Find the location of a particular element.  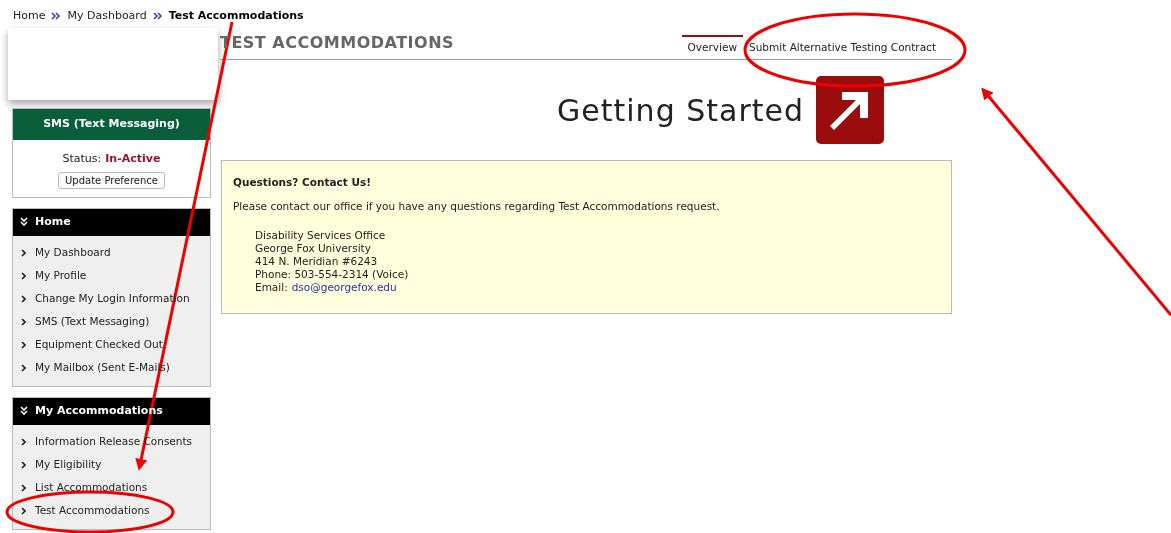

menu-item: My Profile is located at coordinates (61, 276).